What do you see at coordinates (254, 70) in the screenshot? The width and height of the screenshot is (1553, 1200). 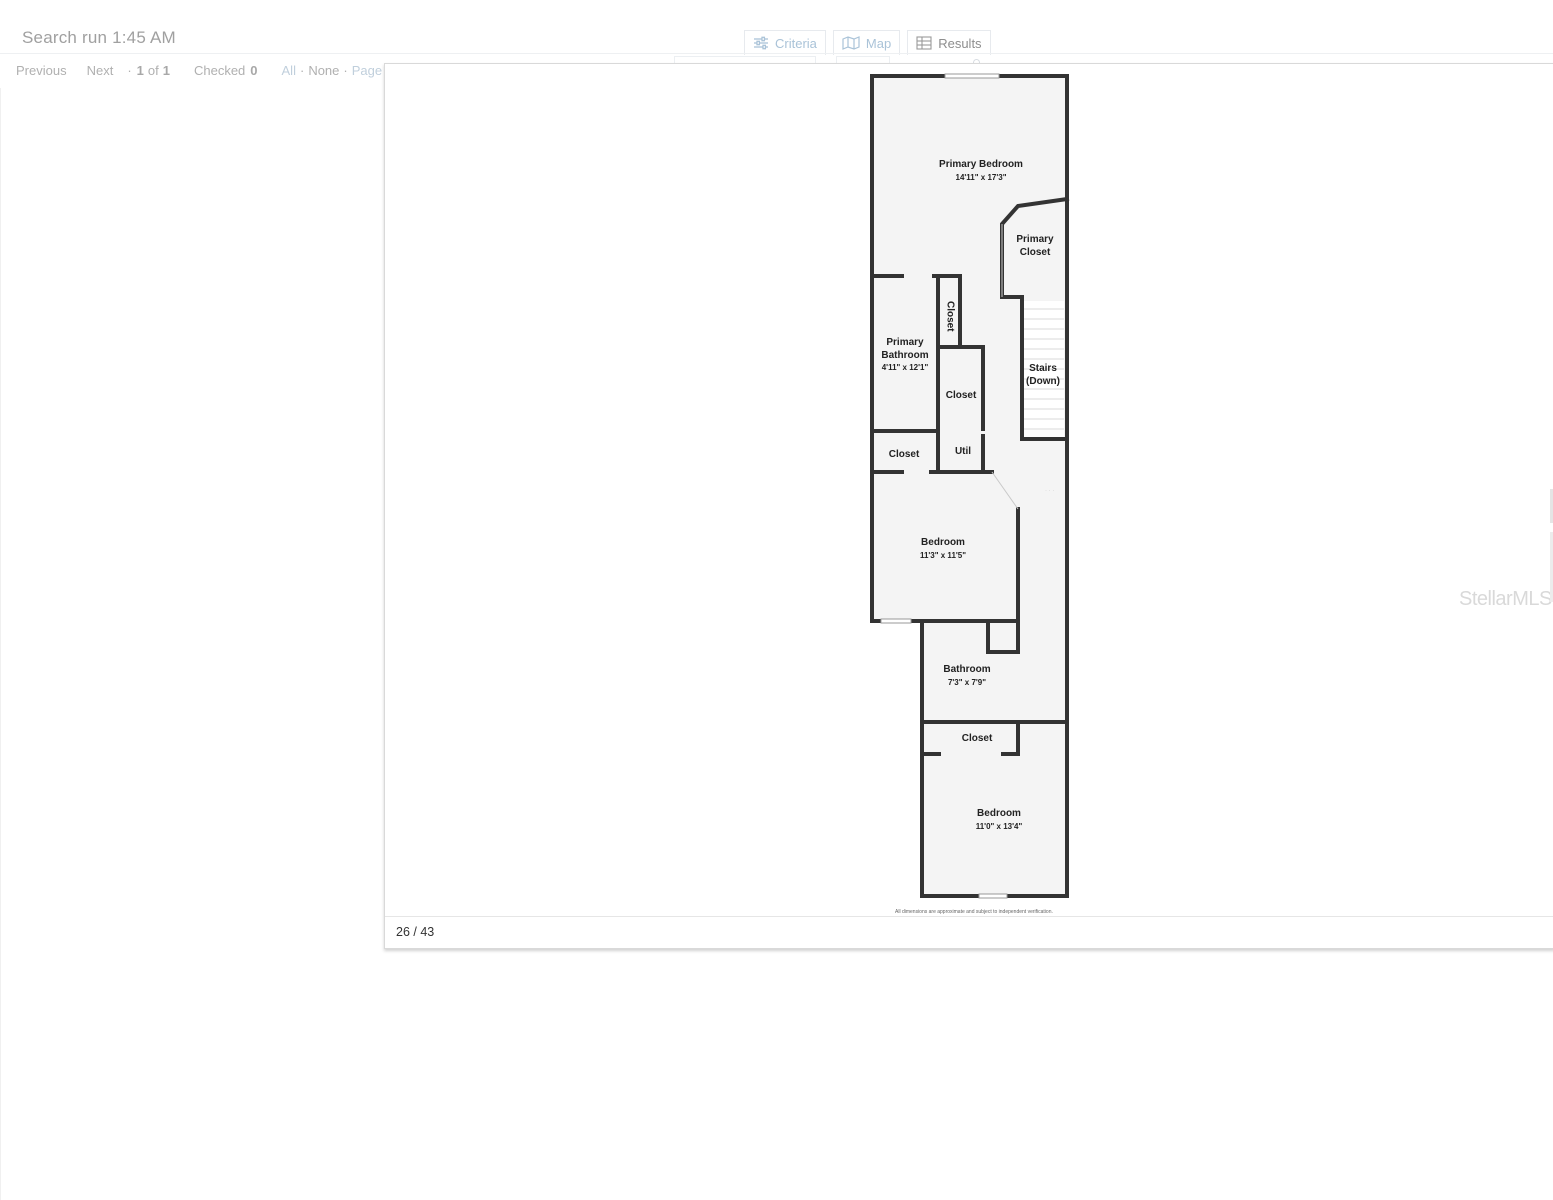 I see `checked-count: 0` at bounding box center [254, 70].